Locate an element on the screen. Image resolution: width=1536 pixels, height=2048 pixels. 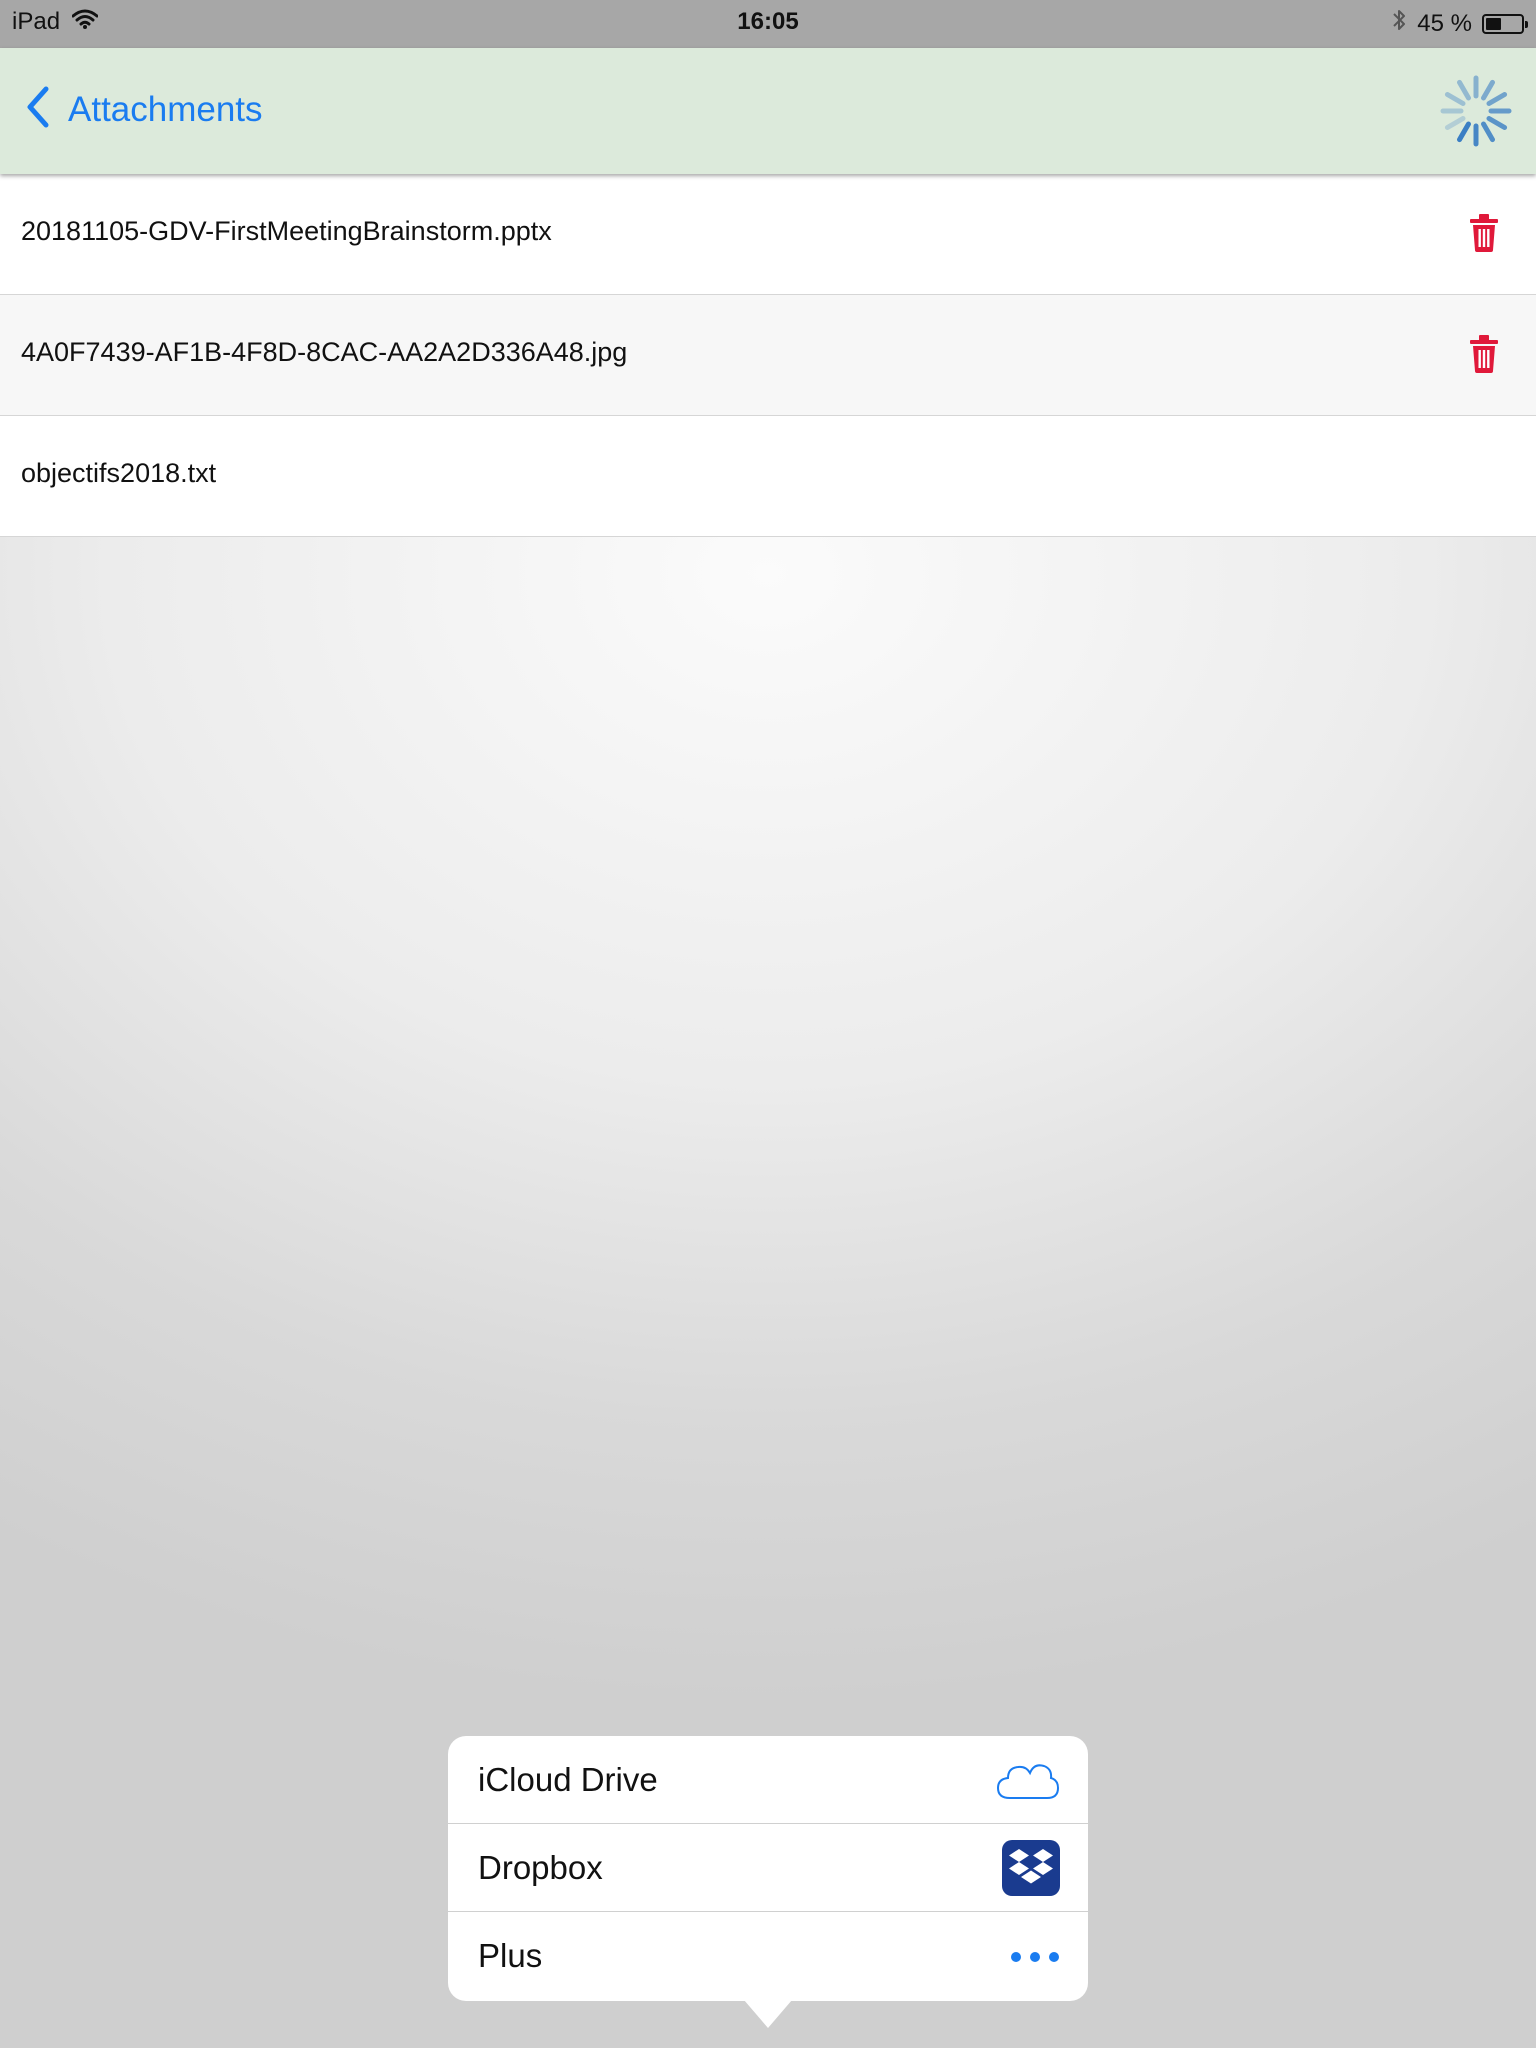
menu-item-label: iCloud Drive is located at coordinates (568, 1779).